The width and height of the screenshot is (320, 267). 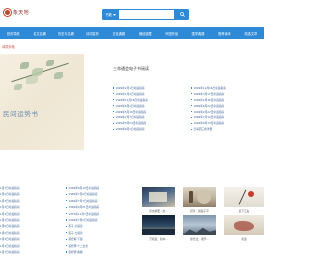 What do you see at coordinates (224, 33) in the screenshot?
I see `nav-item-8: 推荐读本` at bounding box center [224, 33].